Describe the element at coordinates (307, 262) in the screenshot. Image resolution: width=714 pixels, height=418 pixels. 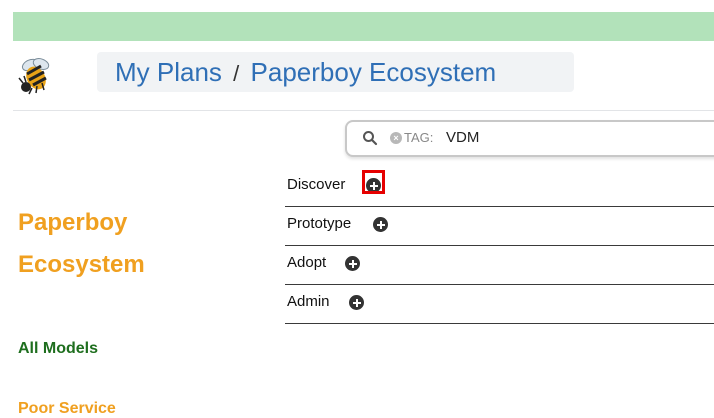
I see `stage-label-adopt: Adopt` at that location.